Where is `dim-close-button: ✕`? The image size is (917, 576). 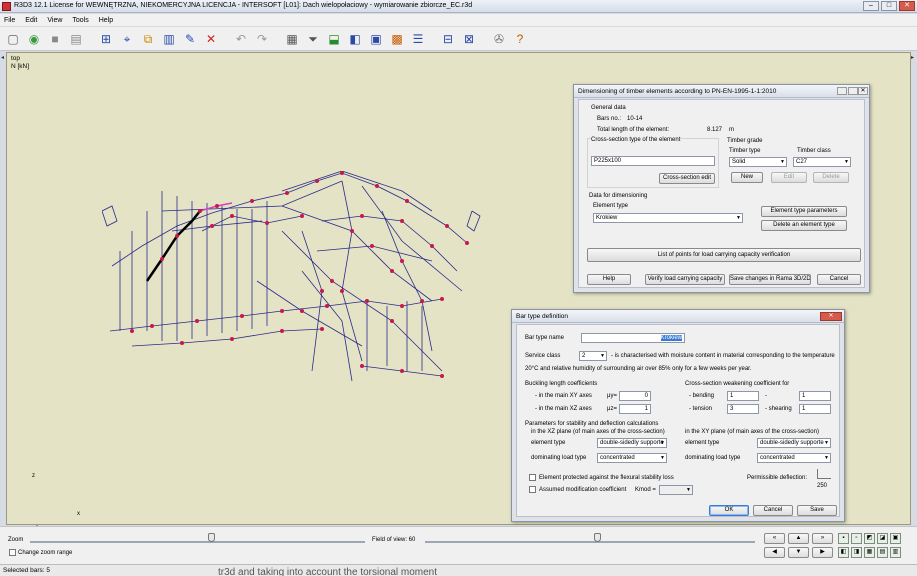
dim-close-button: ✕ is located at coordinates (863, 91).